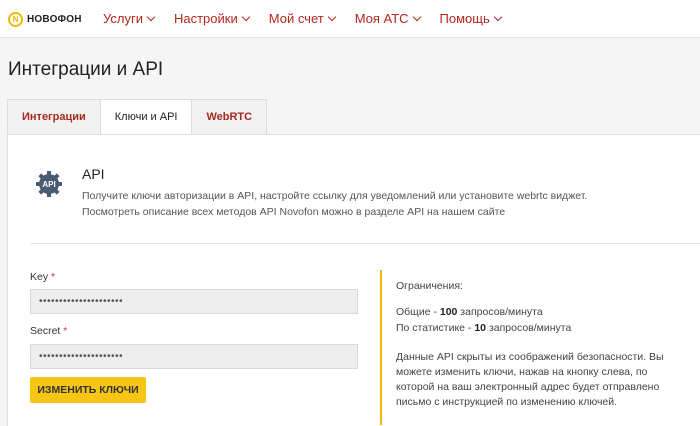  I want to click on nav-label: Помощь, so click(464, 18).